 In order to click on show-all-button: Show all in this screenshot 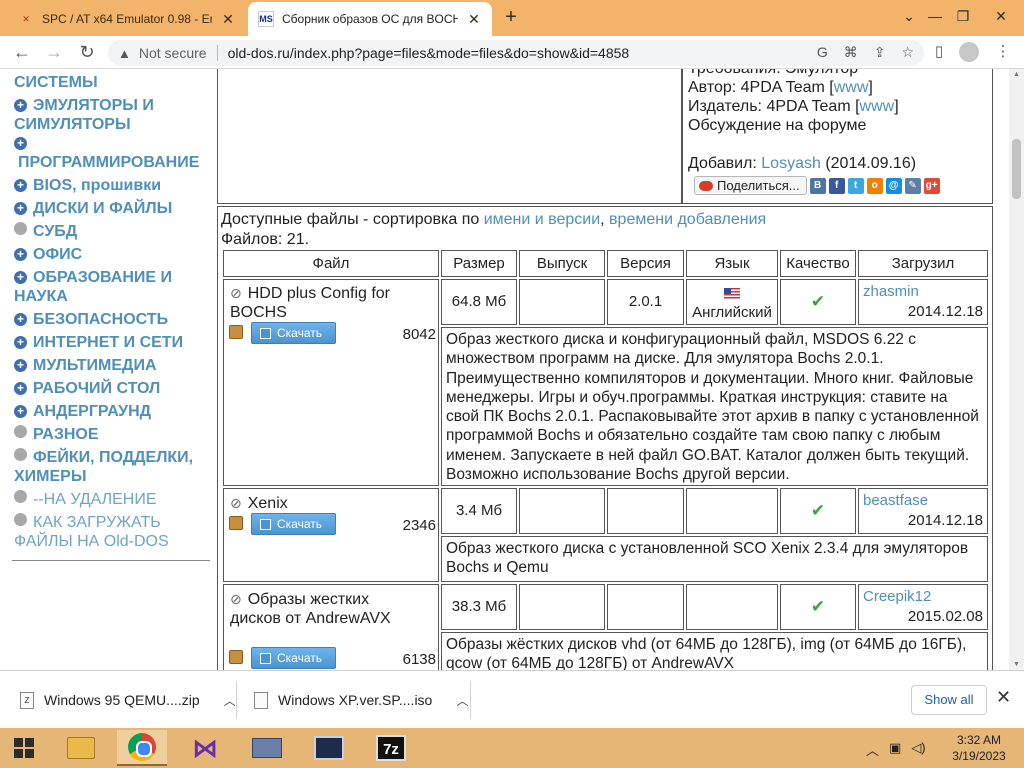, I will do `click(949, 700)`.